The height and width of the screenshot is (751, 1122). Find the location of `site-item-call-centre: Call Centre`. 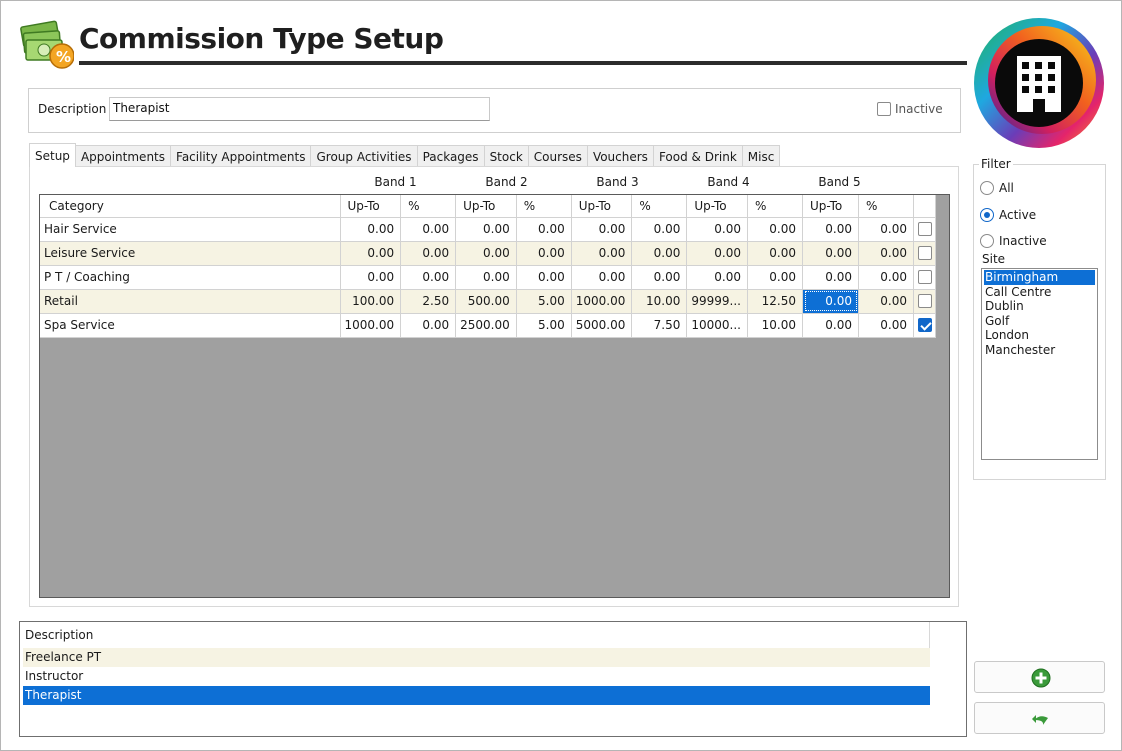

site-item-call-centre: Call Centre is located at coordinates (1039, 292).